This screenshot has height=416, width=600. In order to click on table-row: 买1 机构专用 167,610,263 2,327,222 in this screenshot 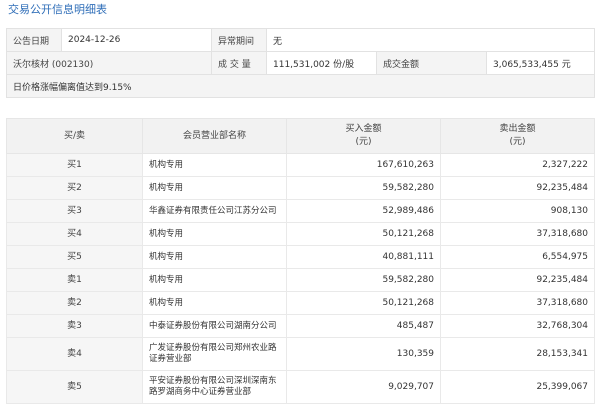, I will do `click(300, 165)`.